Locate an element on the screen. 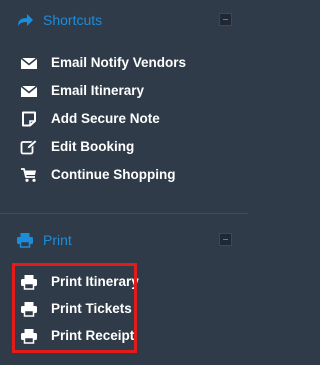 This screenshot has width=320, height=365. continue-shopping-item: Continue Shopping is located at coordinates (120, 175).